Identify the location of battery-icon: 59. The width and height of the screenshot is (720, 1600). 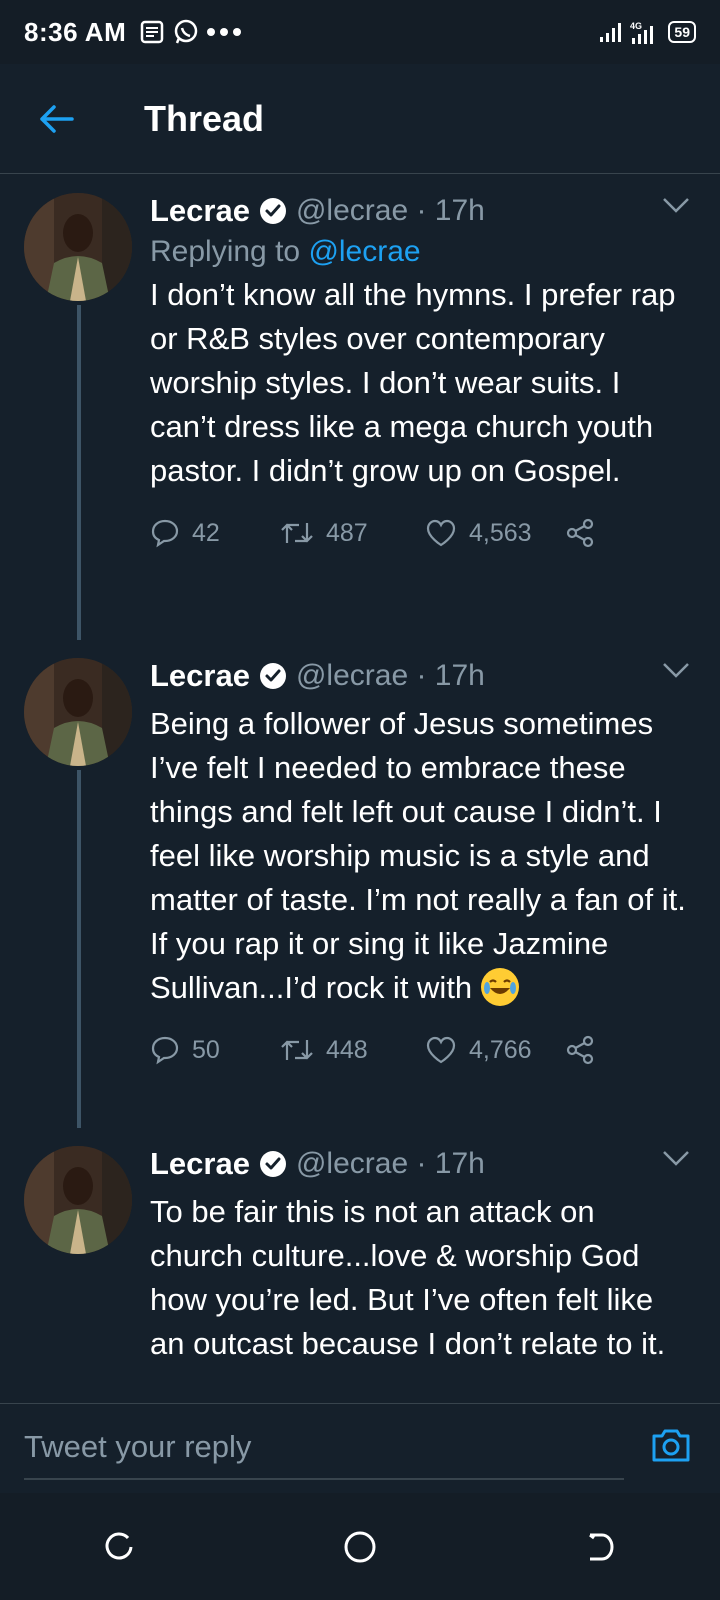
(682, 32).